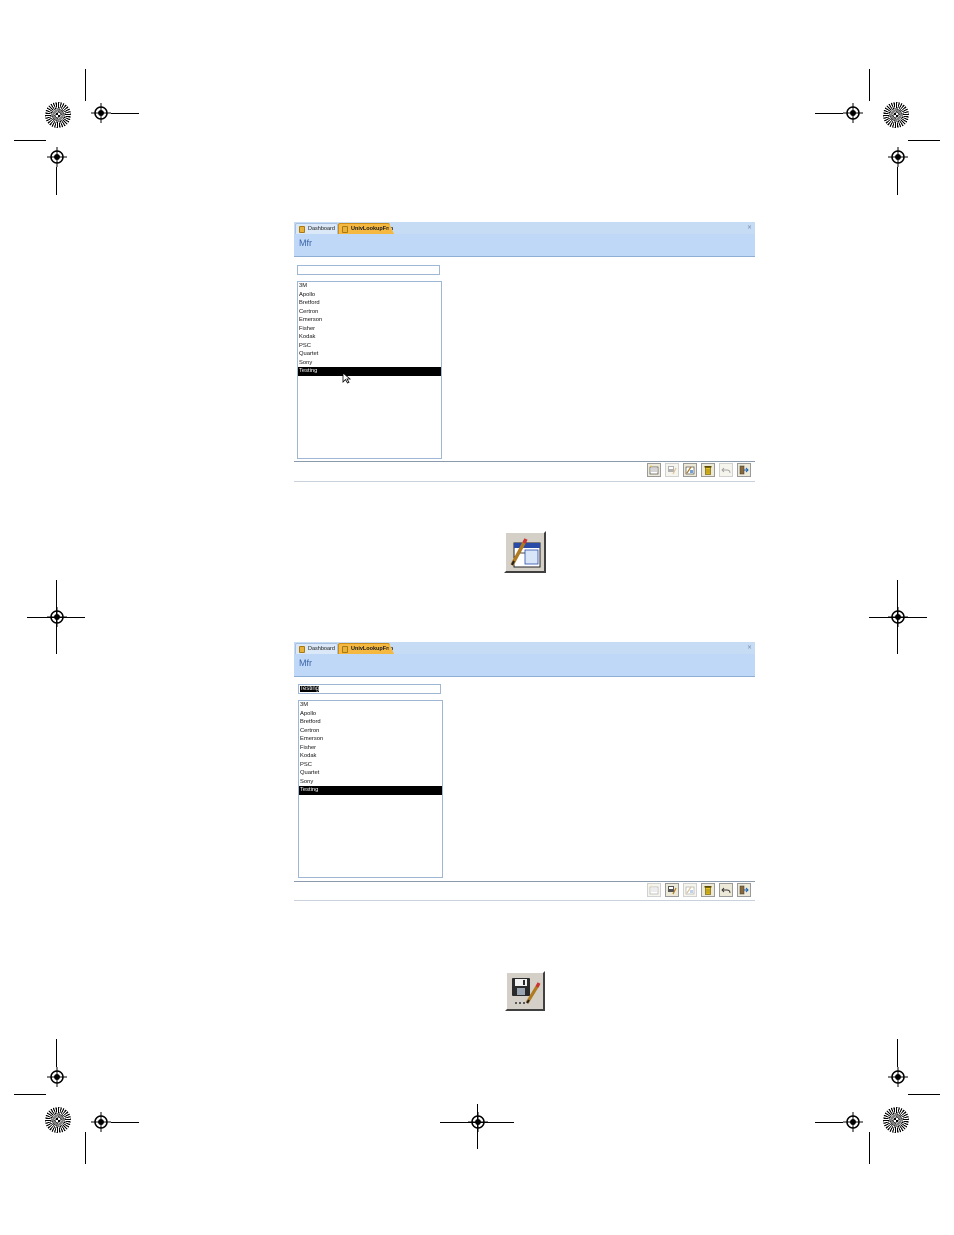 Image resolution: width=954 pixels, height=1235 pixels. What do you see at coordinates (347, 378) in the screenshot?
I see `mouse-pointer-icon` at bounding box center [347, 378].